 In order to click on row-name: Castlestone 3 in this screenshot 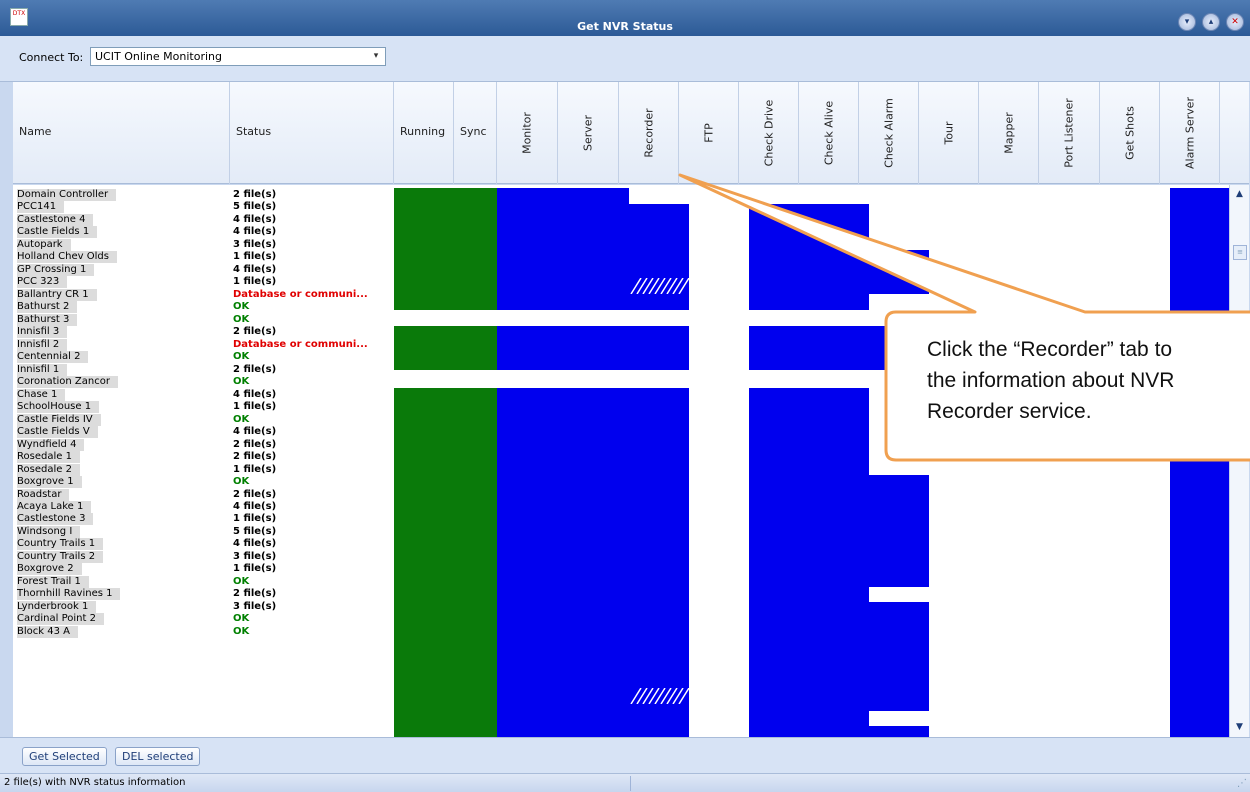, I will do `click(55, 519)`.